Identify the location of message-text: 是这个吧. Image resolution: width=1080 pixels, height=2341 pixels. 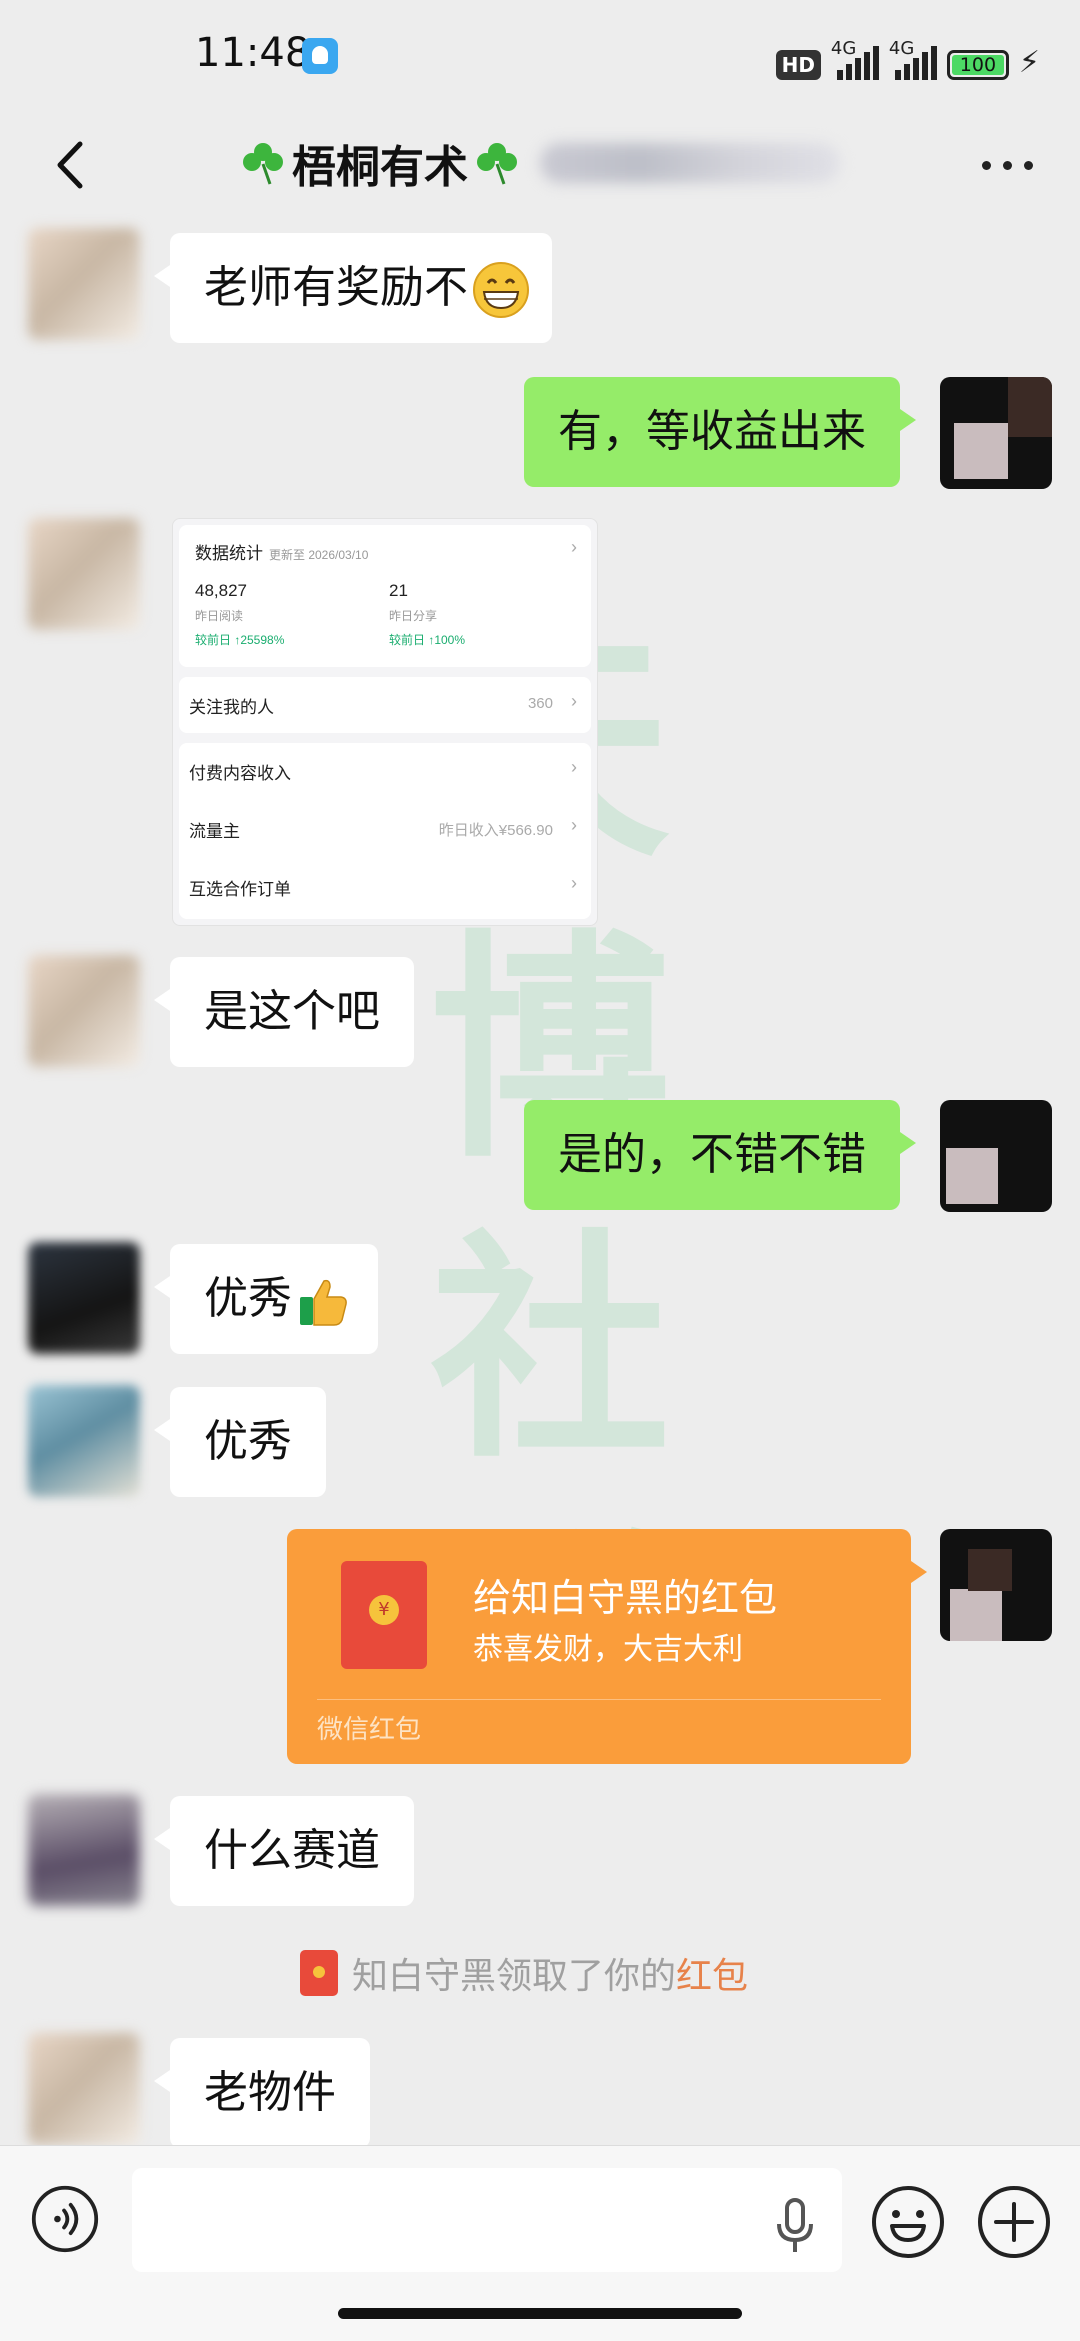
(292, 1011).